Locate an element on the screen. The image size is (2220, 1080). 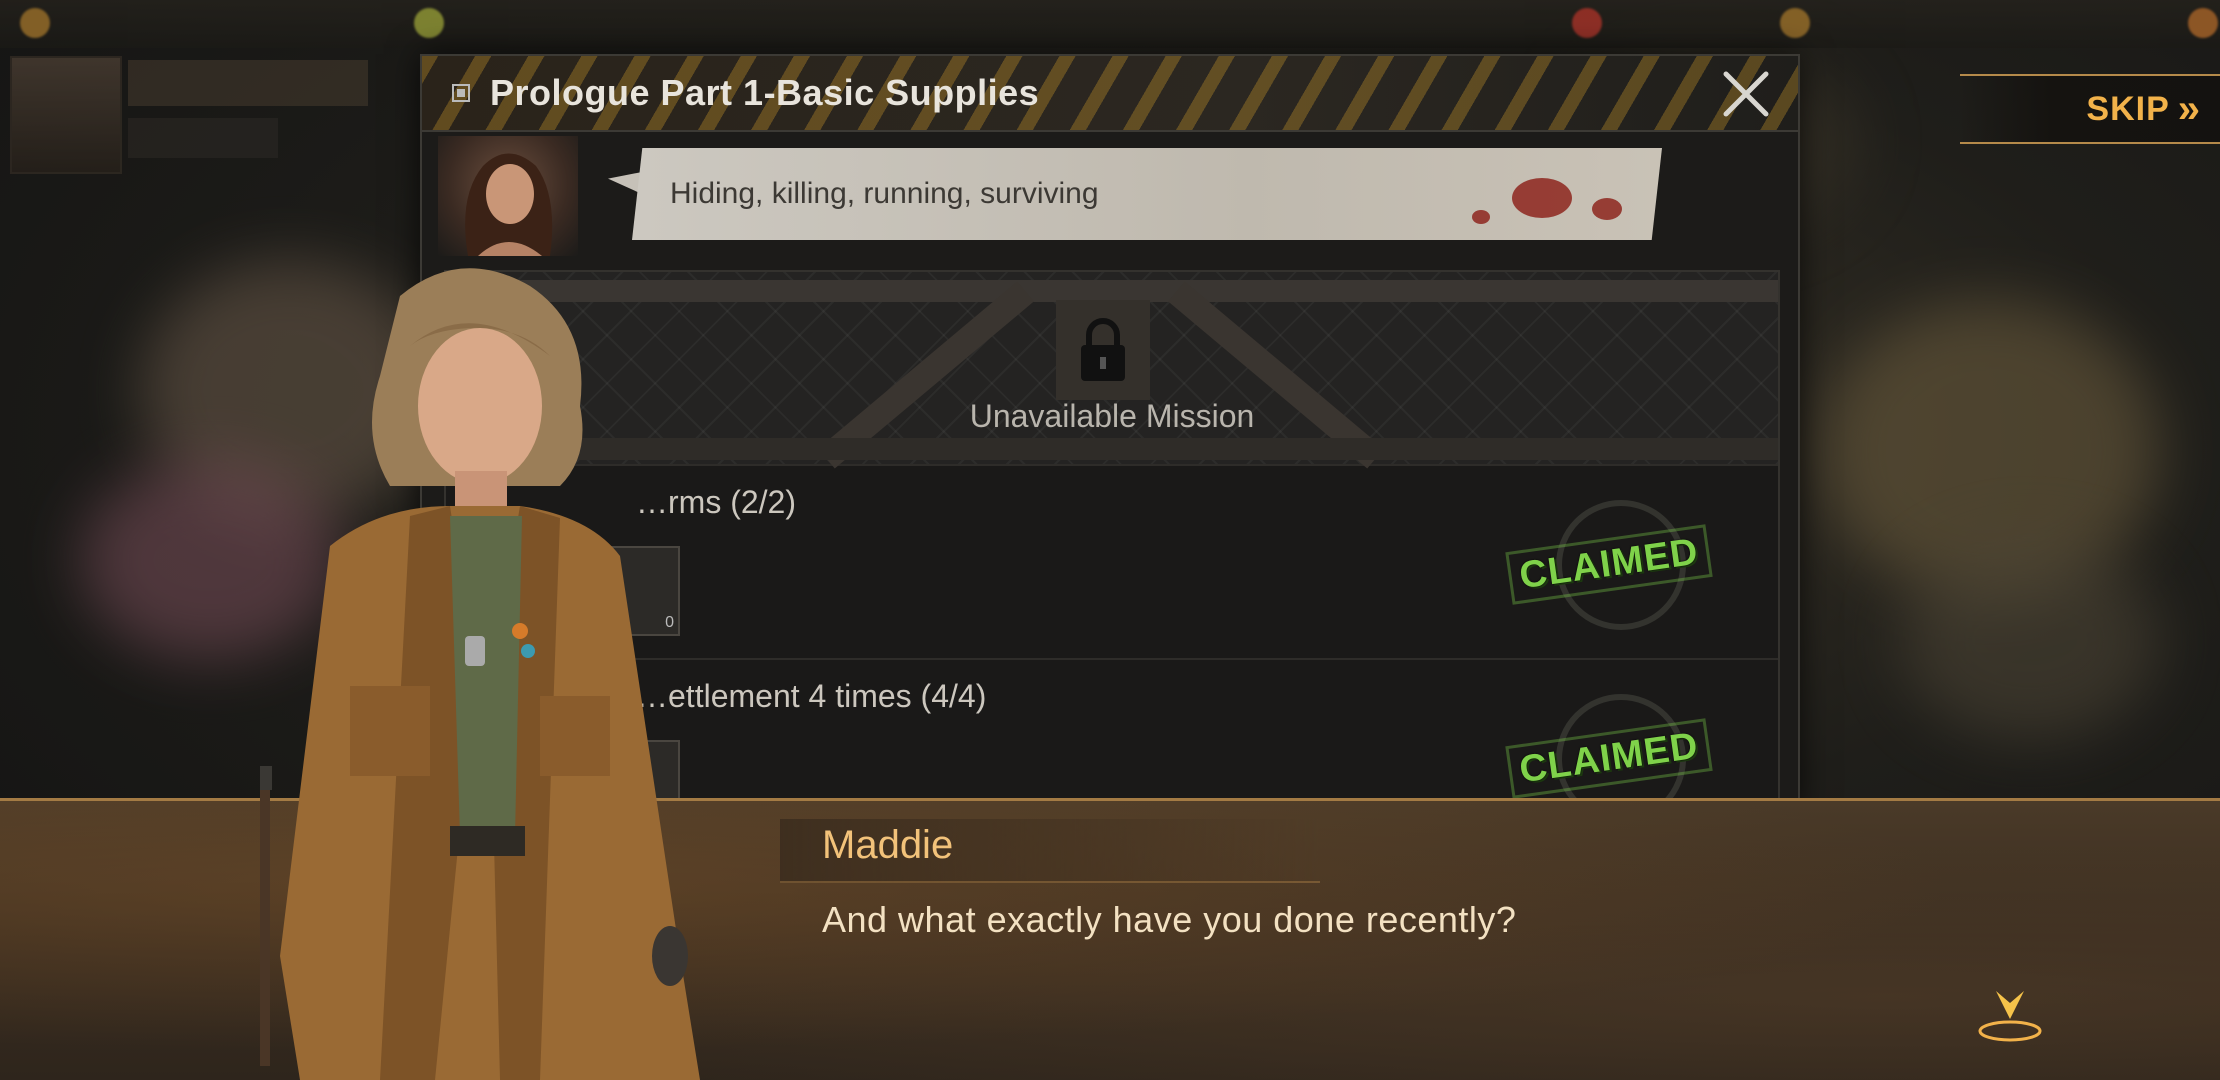
character-portrait is located at coordinates (480, 674).